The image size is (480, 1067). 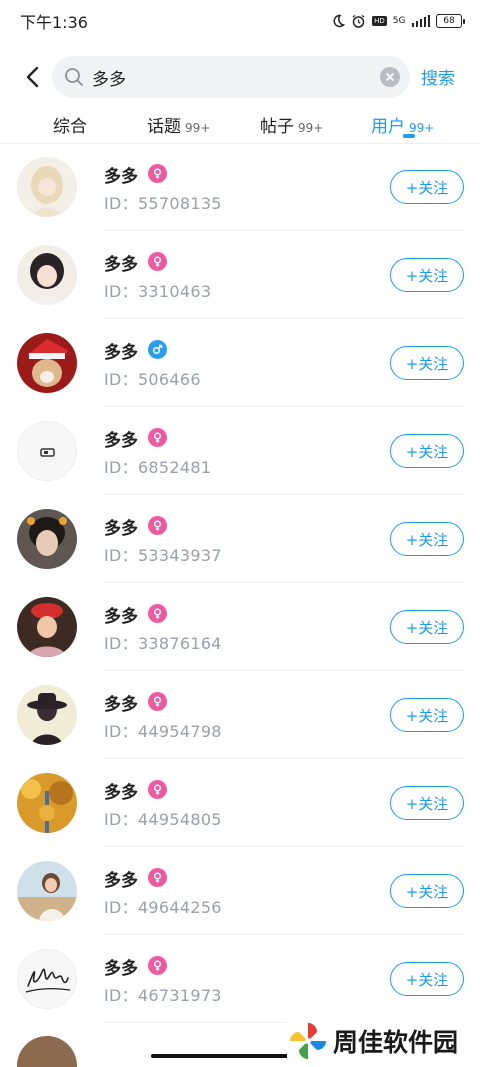 I want to click on back-button, so click(x=33, y=77).